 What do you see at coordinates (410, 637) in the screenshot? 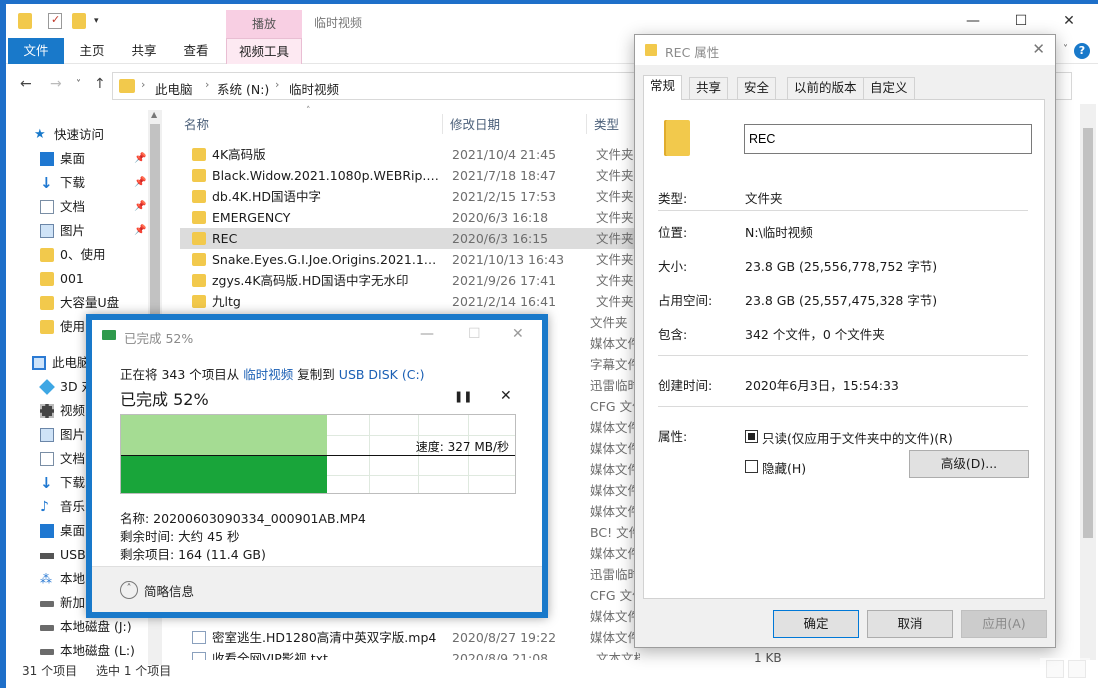
I see `table-row: 密室逃生.HD1280高清中英双字版.mp4 2020/8/27 19:22` at bounding box center [410, 637].